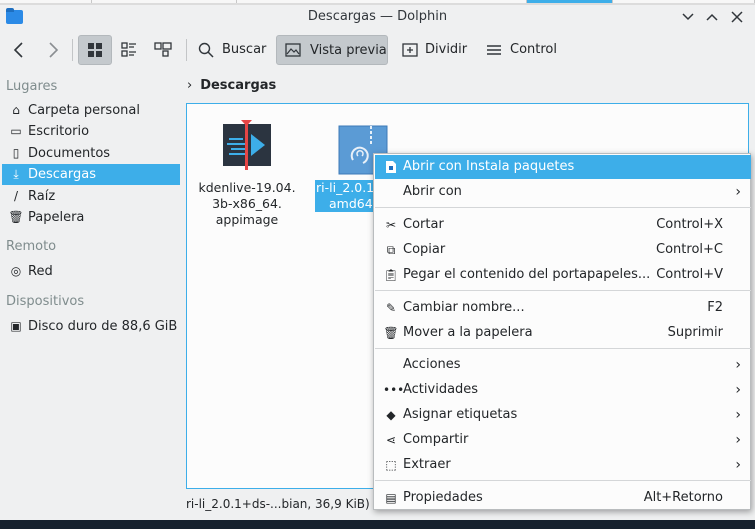 This screenshot has width=755, height=529. Describe the element at coordinates (520, 50) in the screenshot. I see `control-menu-button: Control` at that location.